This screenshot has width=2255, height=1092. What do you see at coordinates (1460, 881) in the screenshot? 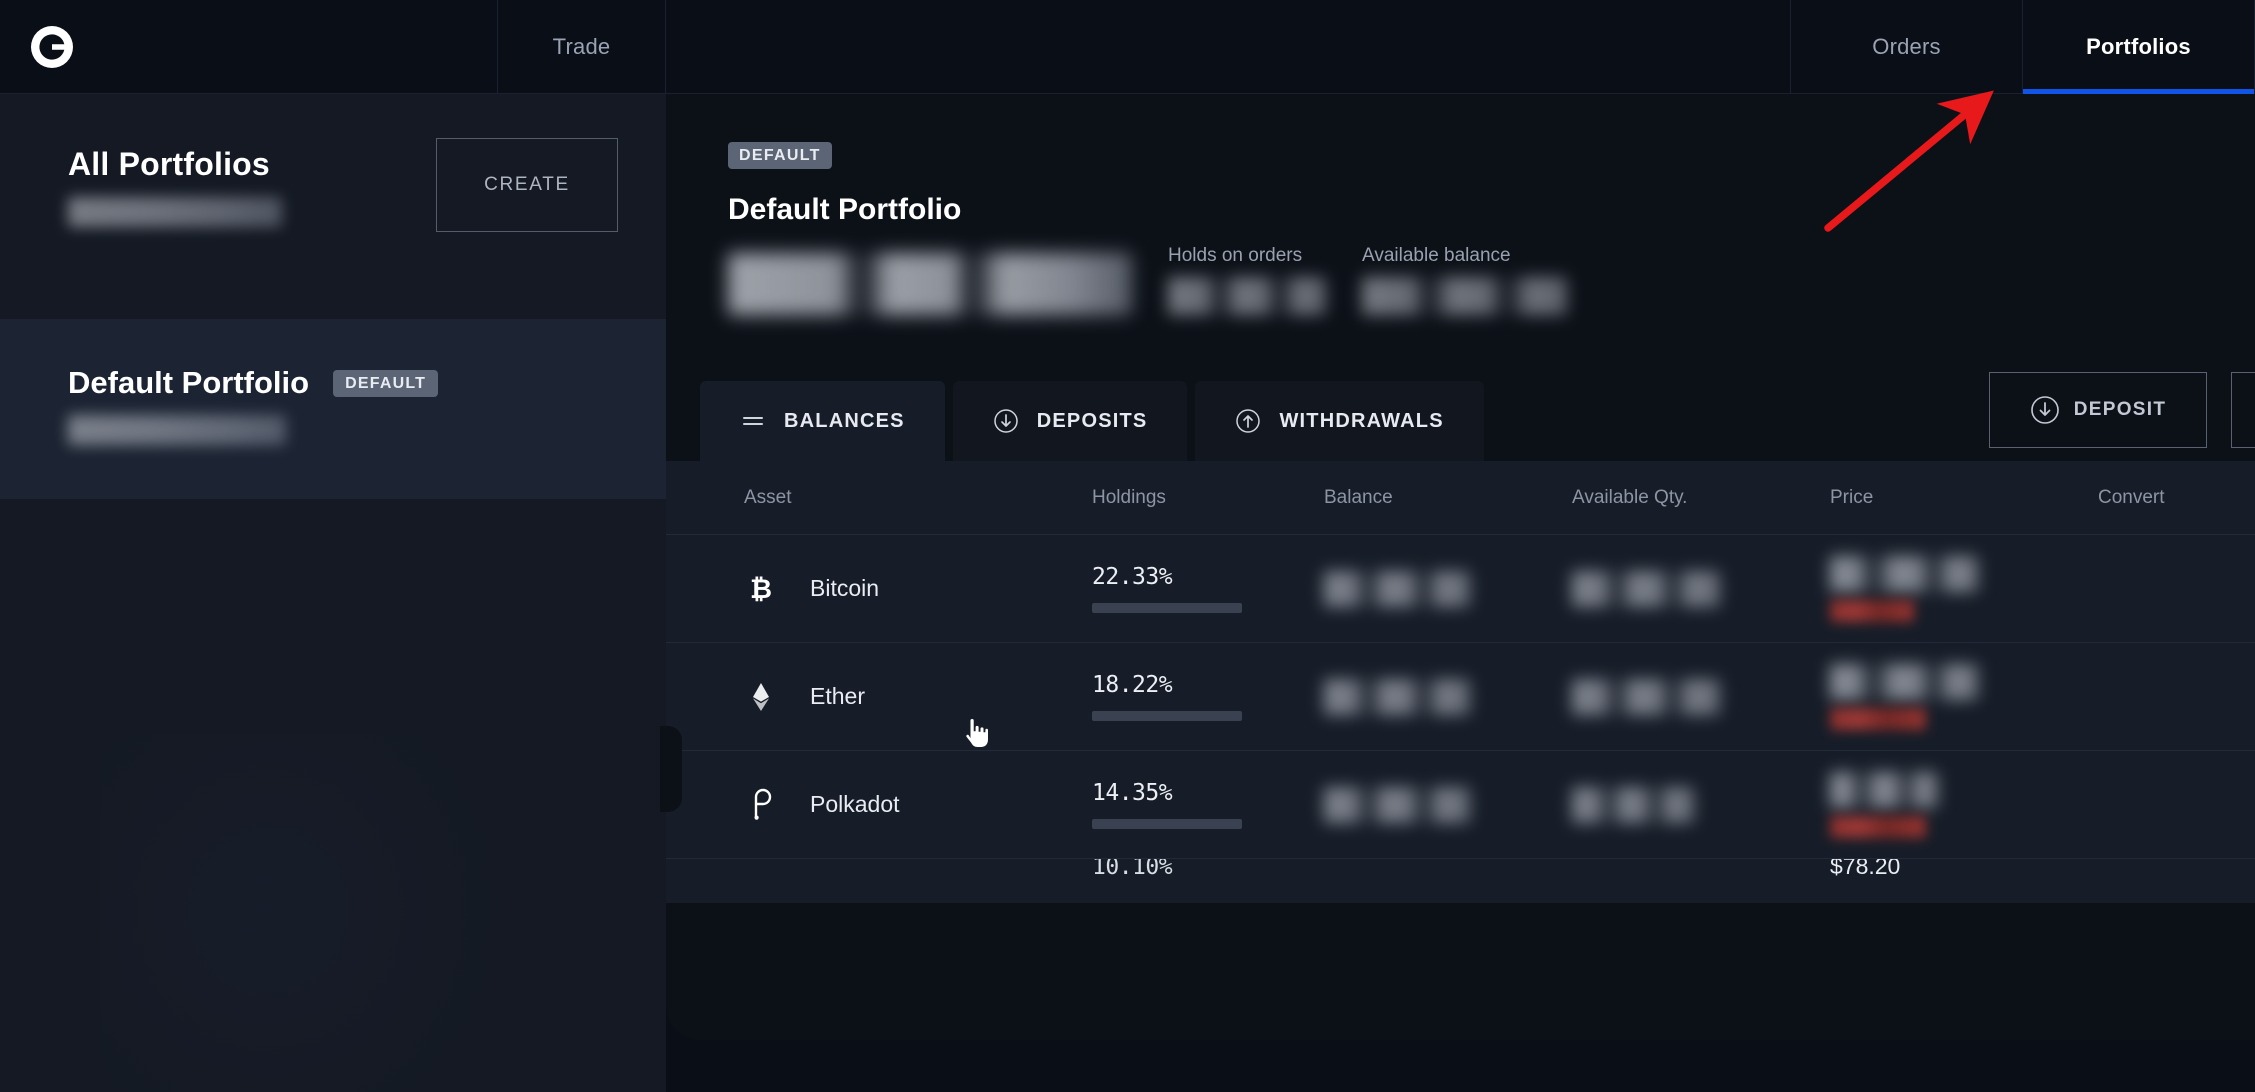
I see `table-row-partial: 10.10% $78.20` at bounding box center [1460, 881].